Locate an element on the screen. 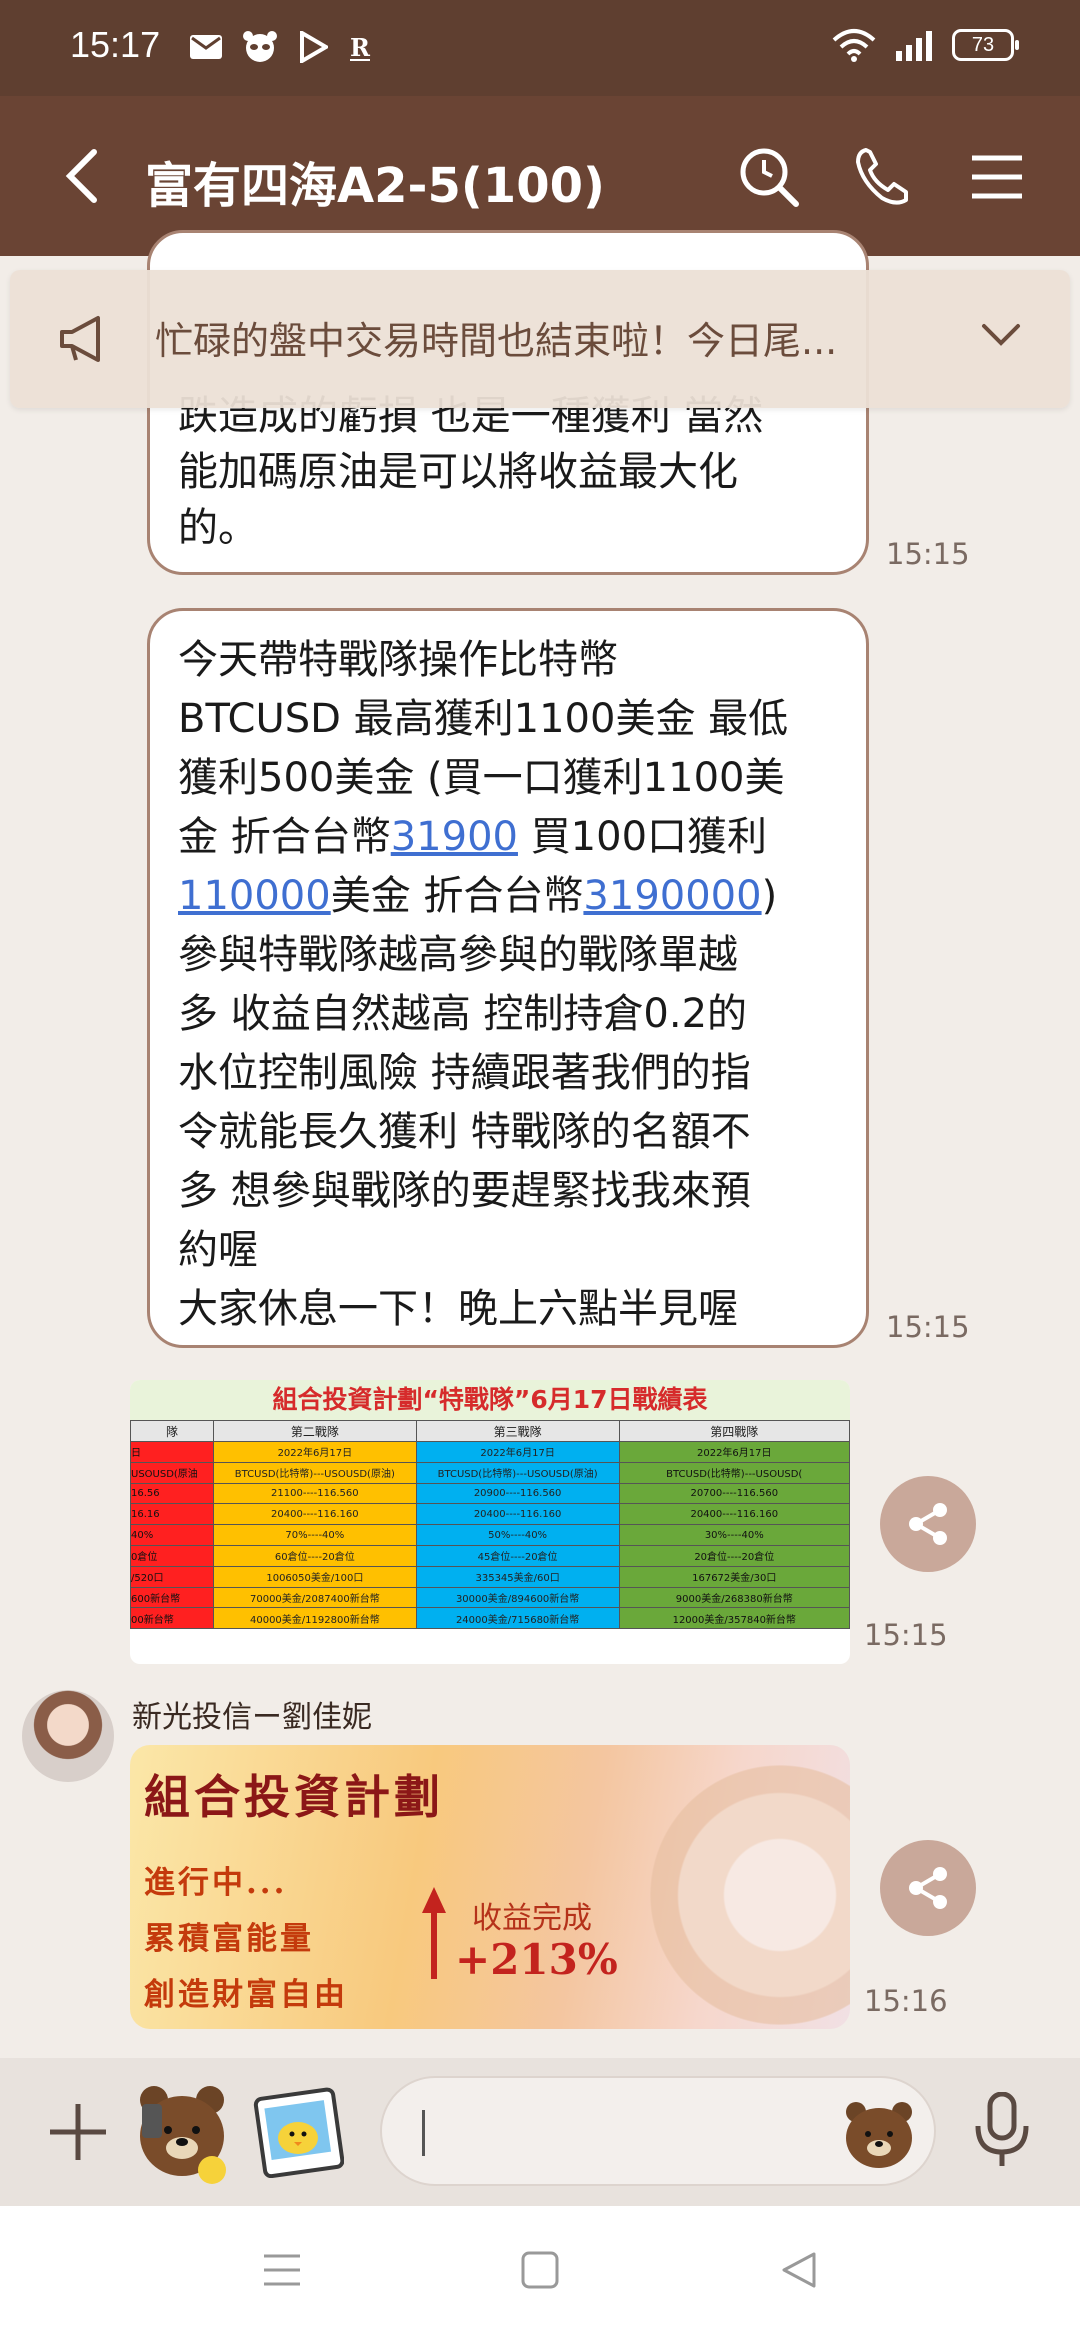 This screenshot has height=2340, width=1080. promo-title: 組合投資計劃 is located at coordinates (294, 1797).